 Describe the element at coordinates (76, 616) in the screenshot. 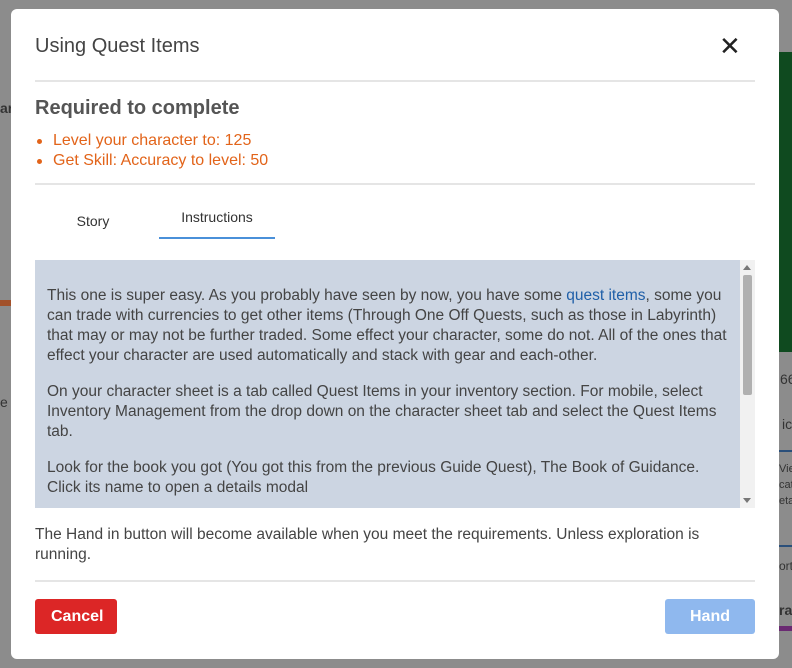

I see `cancel-button: Cancel` at that location.